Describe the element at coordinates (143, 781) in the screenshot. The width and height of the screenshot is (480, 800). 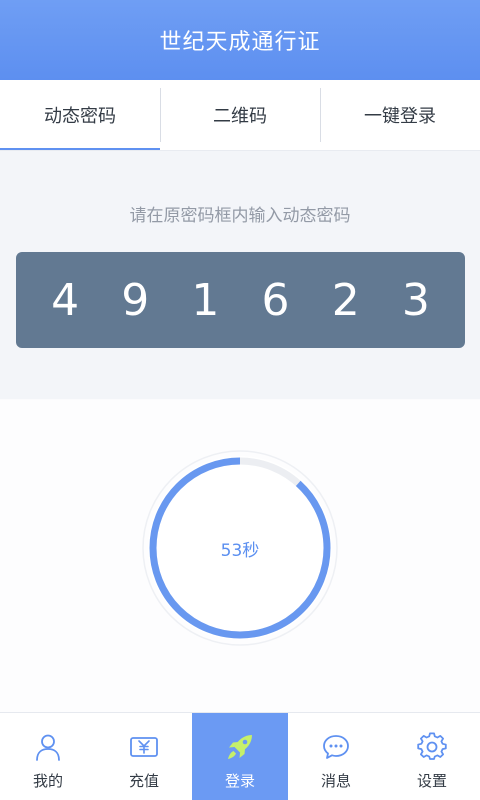
I see `nav-label: 充值` at that location.